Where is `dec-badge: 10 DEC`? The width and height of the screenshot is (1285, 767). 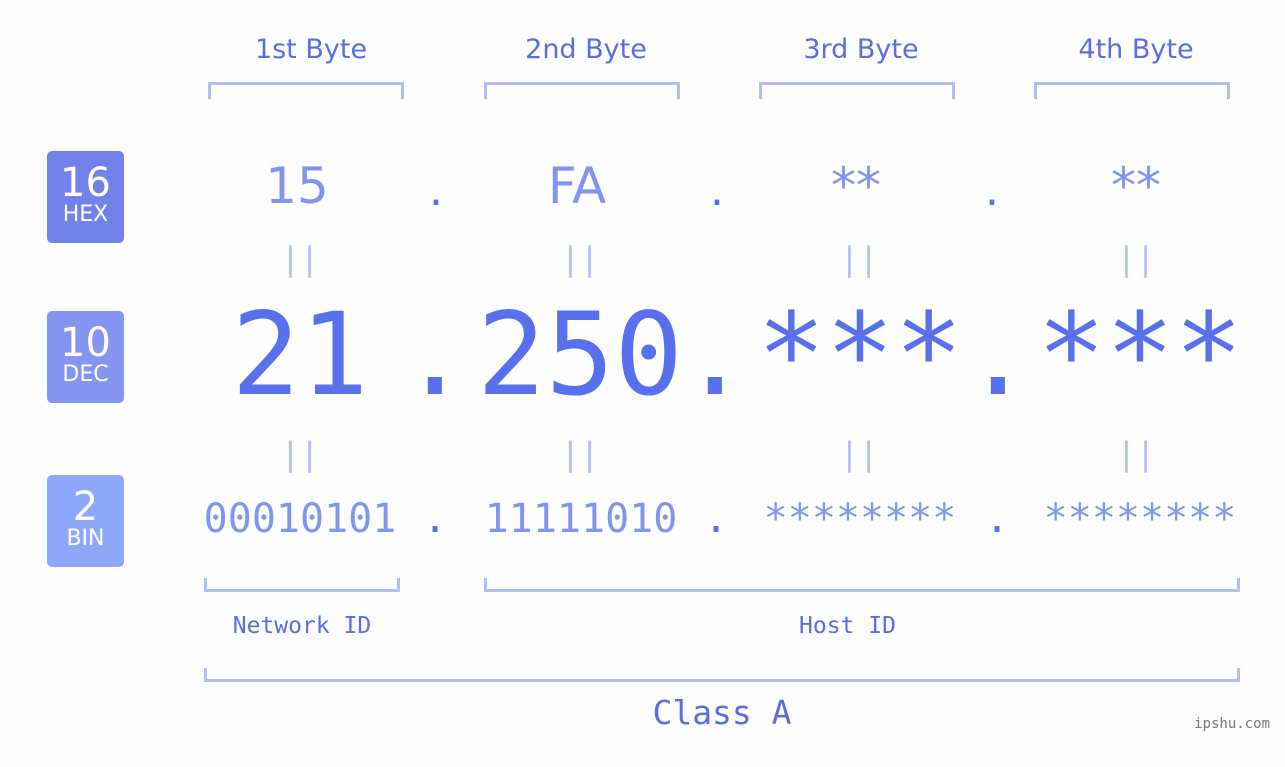 dec-badge: 10 DEC is located at coordinates (85, 357).